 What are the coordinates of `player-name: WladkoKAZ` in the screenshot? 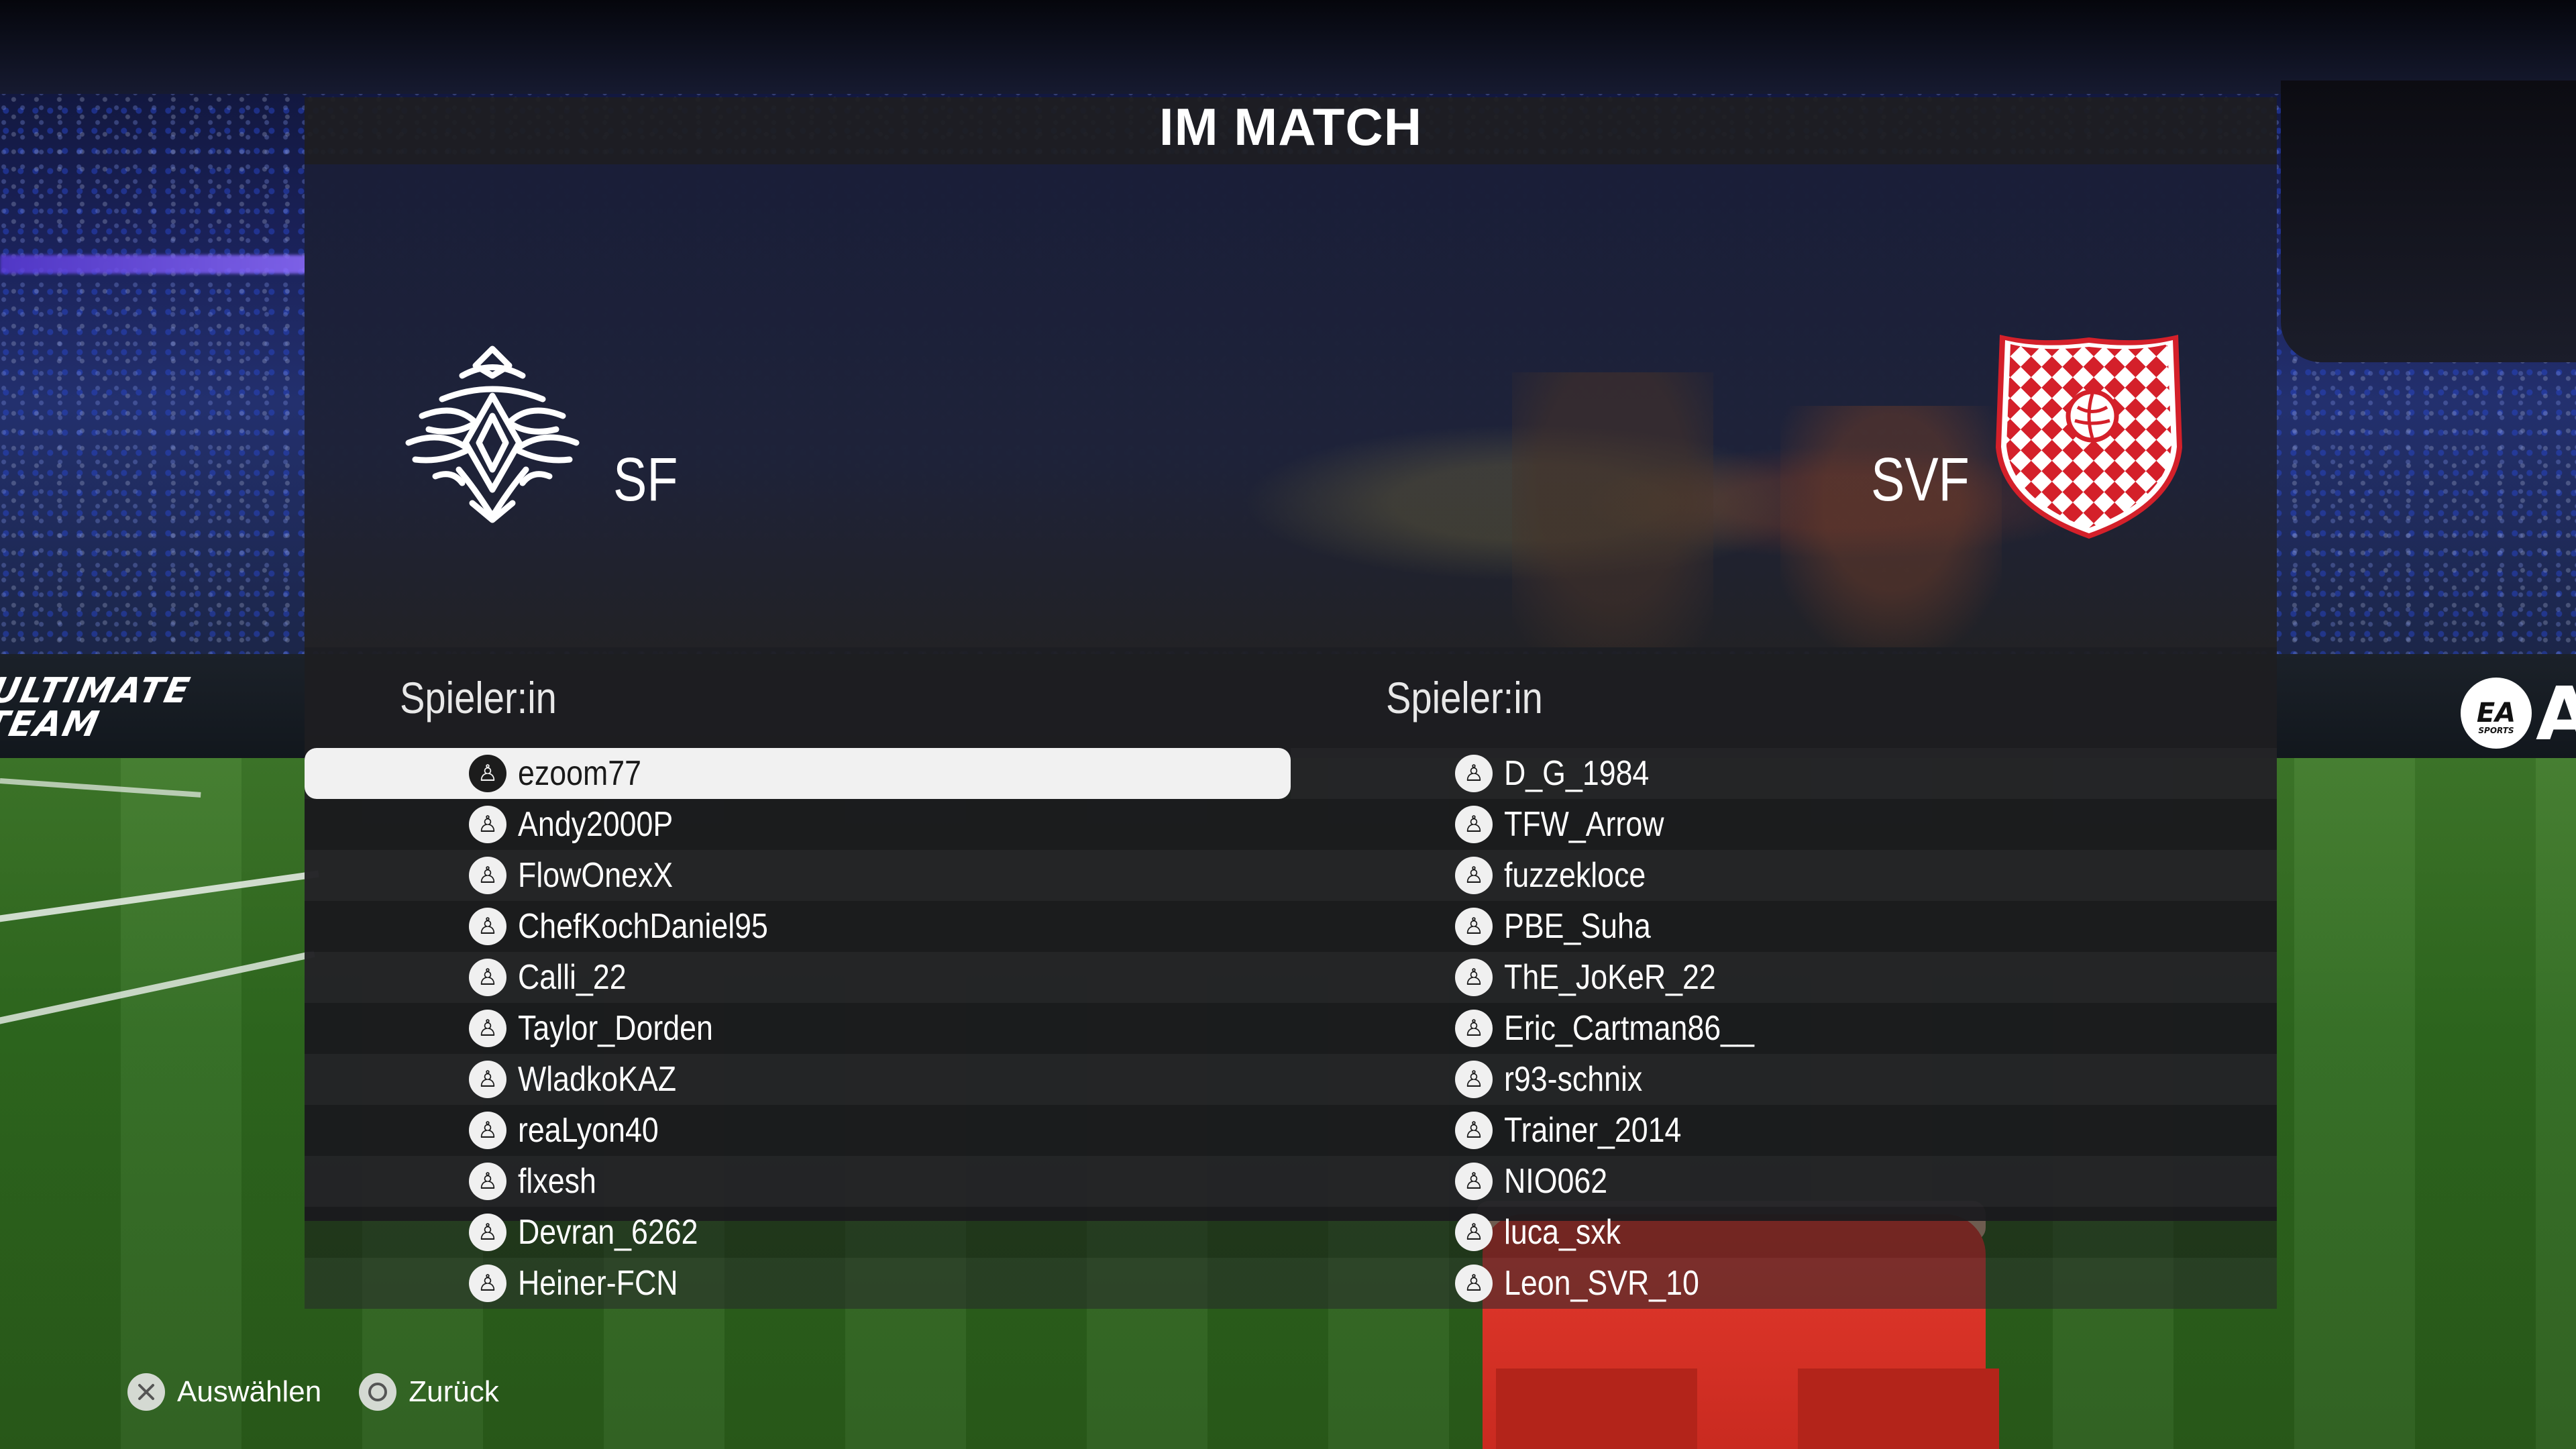 It's located at (597, 1079).